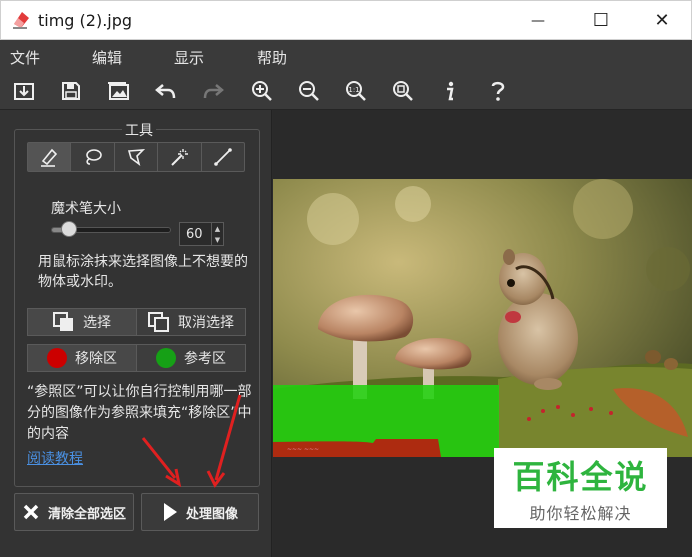  I want to click on info-icon, so click(450, 91).